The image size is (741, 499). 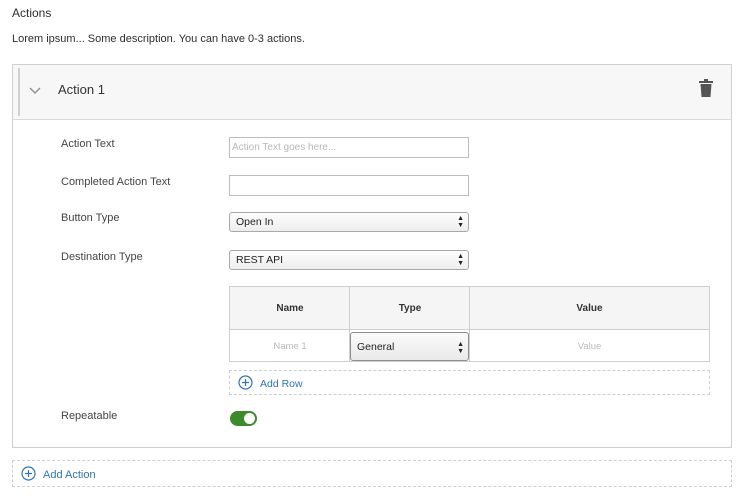 I want to click on chevron-down-icon, so click(x=35, y=90).